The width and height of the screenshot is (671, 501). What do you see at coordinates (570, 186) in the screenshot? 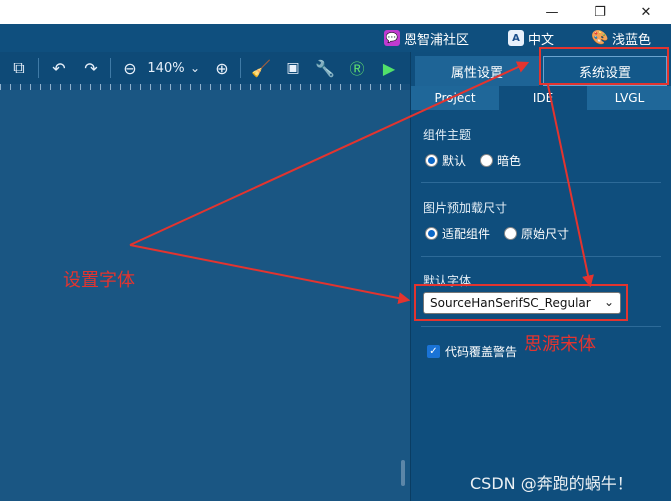
I see `arrow-to-dropdown` at bounding box center [570, 186].